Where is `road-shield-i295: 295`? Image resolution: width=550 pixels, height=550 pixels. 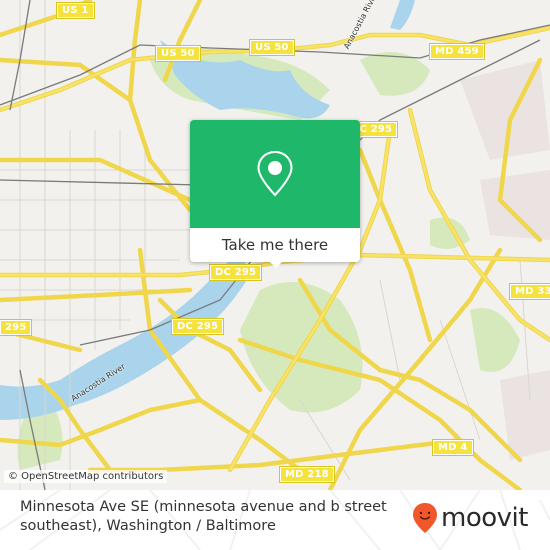 road-shield-i295: 295 is located at coordinates (16, 327).